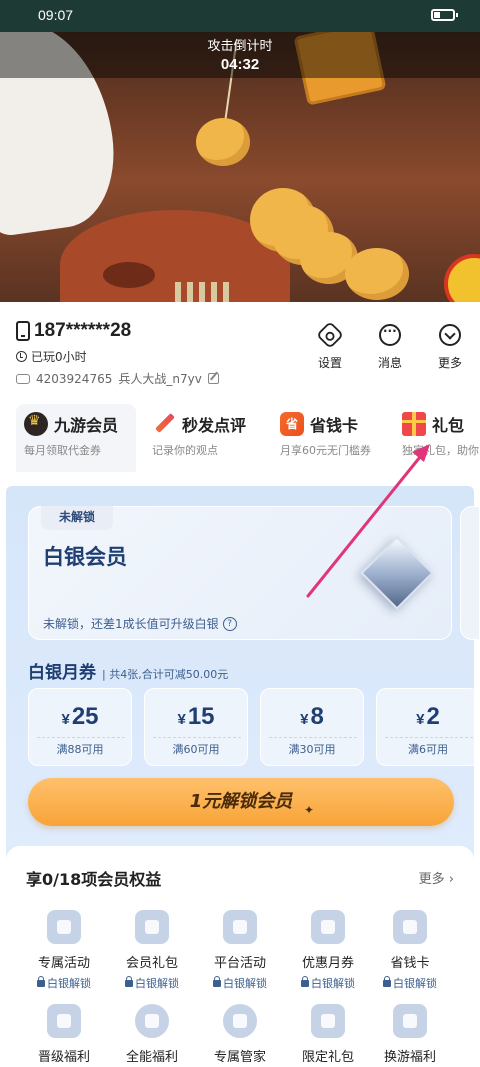 Image resolution: width=480 pixels, height=1067 pixels. I want to click on coupon-card: ¥15 满60可用, so click(196, 727).